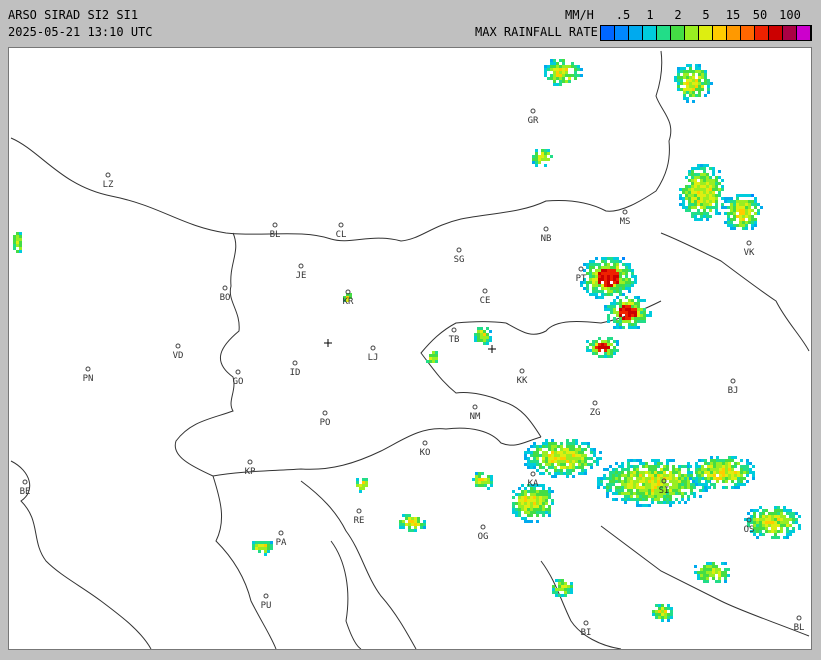  Describe the element at coordinates (178, 356) in the screenshot. I see `place-label: VD` at that location.